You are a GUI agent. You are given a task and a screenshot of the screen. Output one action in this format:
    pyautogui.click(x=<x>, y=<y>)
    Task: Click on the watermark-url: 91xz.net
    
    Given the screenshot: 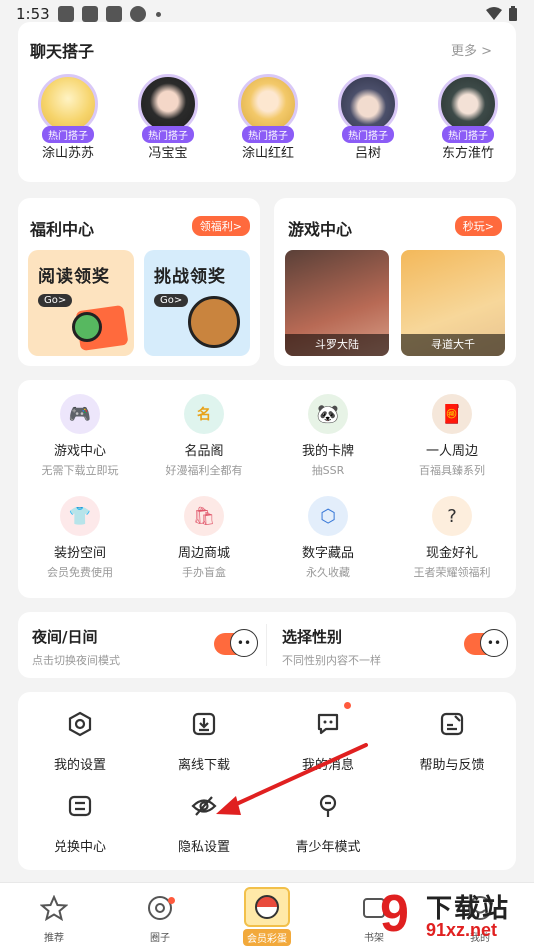 What is the action you would take?
    pyautogui.click(x=462, y=930)
    